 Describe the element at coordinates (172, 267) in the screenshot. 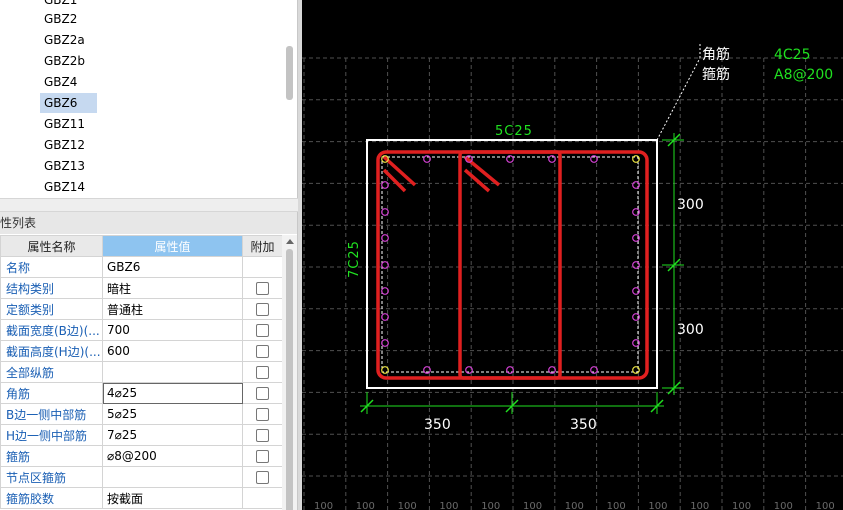

I see `property-value: GBZ6` at that location.